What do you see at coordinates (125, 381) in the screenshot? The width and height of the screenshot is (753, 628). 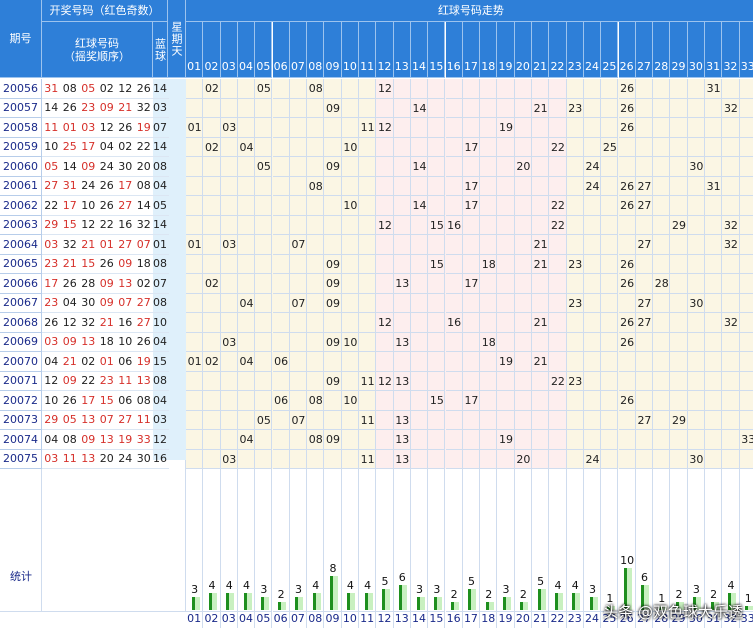 I see `red-number: 11` at bounding box center [125, 381].